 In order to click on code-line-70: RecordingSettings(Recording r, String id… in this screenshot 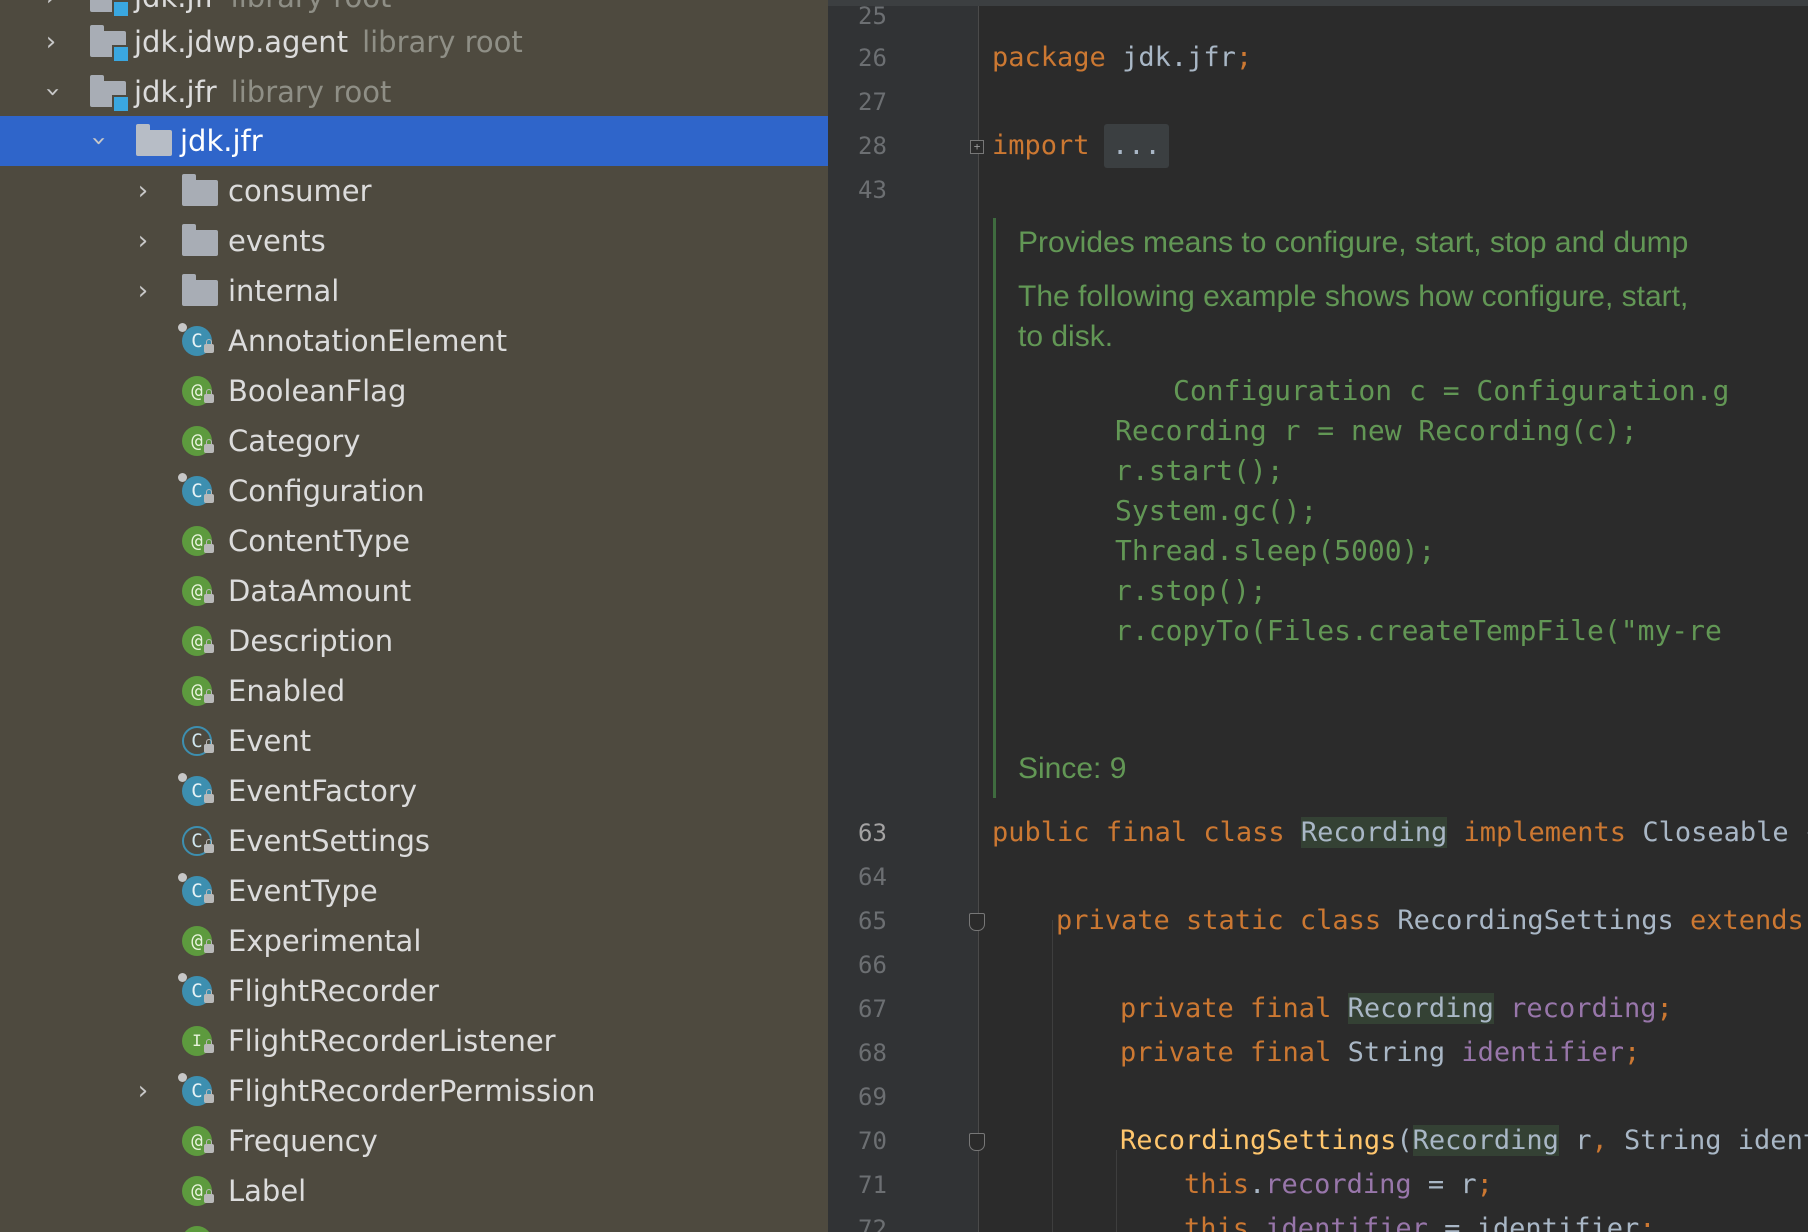, I will do `click(1464, 1141)`.